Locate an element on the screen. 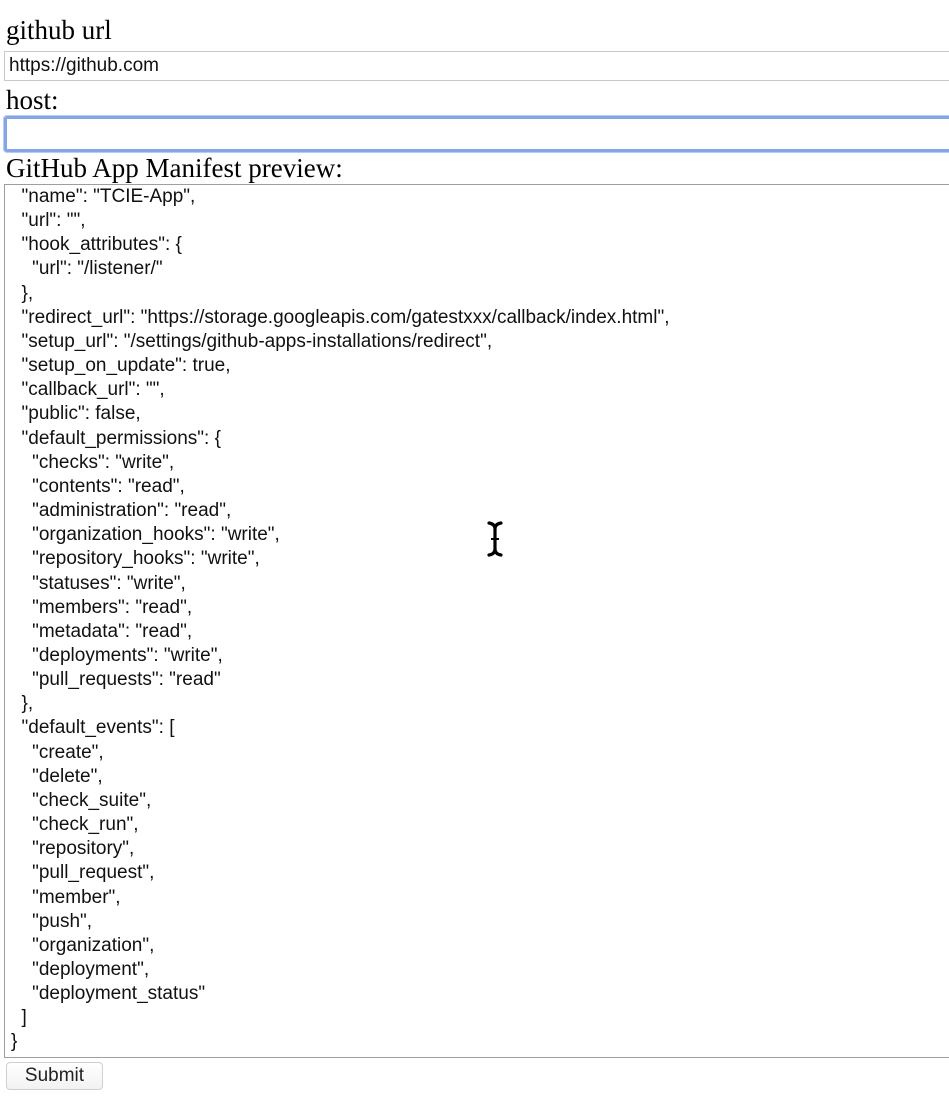  host-label: host: is located at coordinates (32, 100).